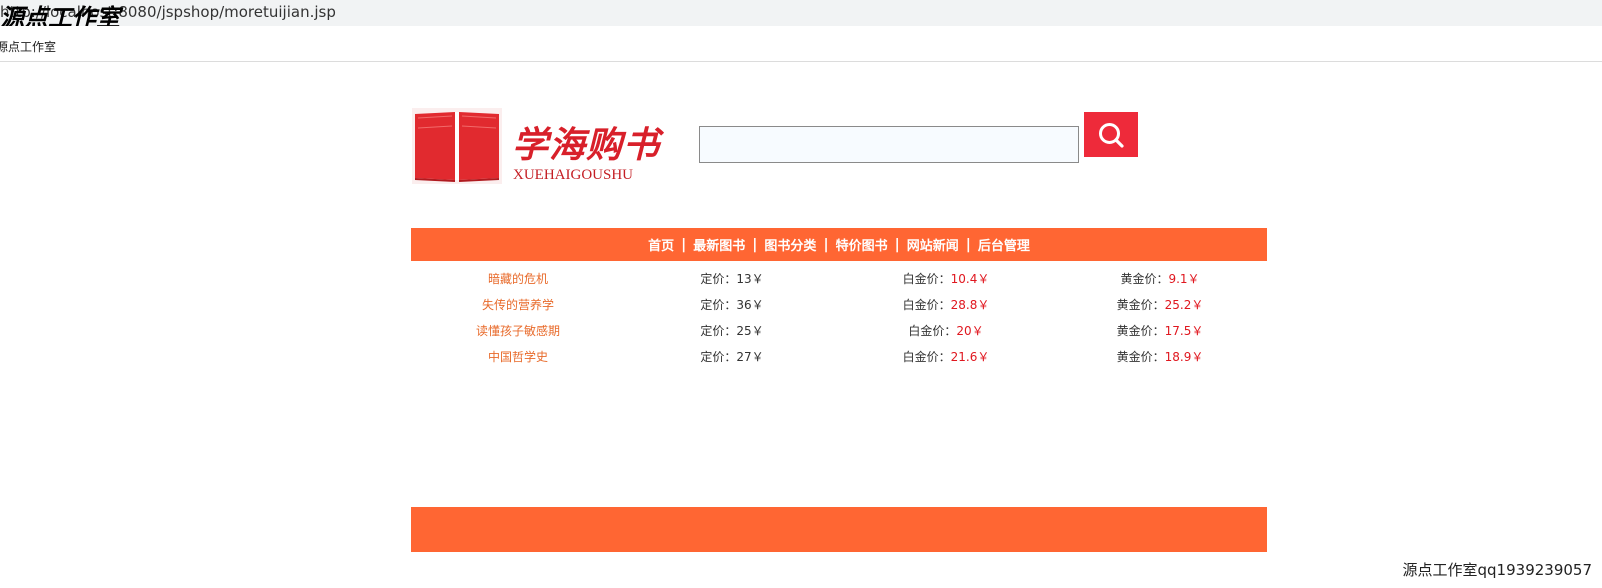  I want to click on book-link: 失传的营养学, so click(518, 305).